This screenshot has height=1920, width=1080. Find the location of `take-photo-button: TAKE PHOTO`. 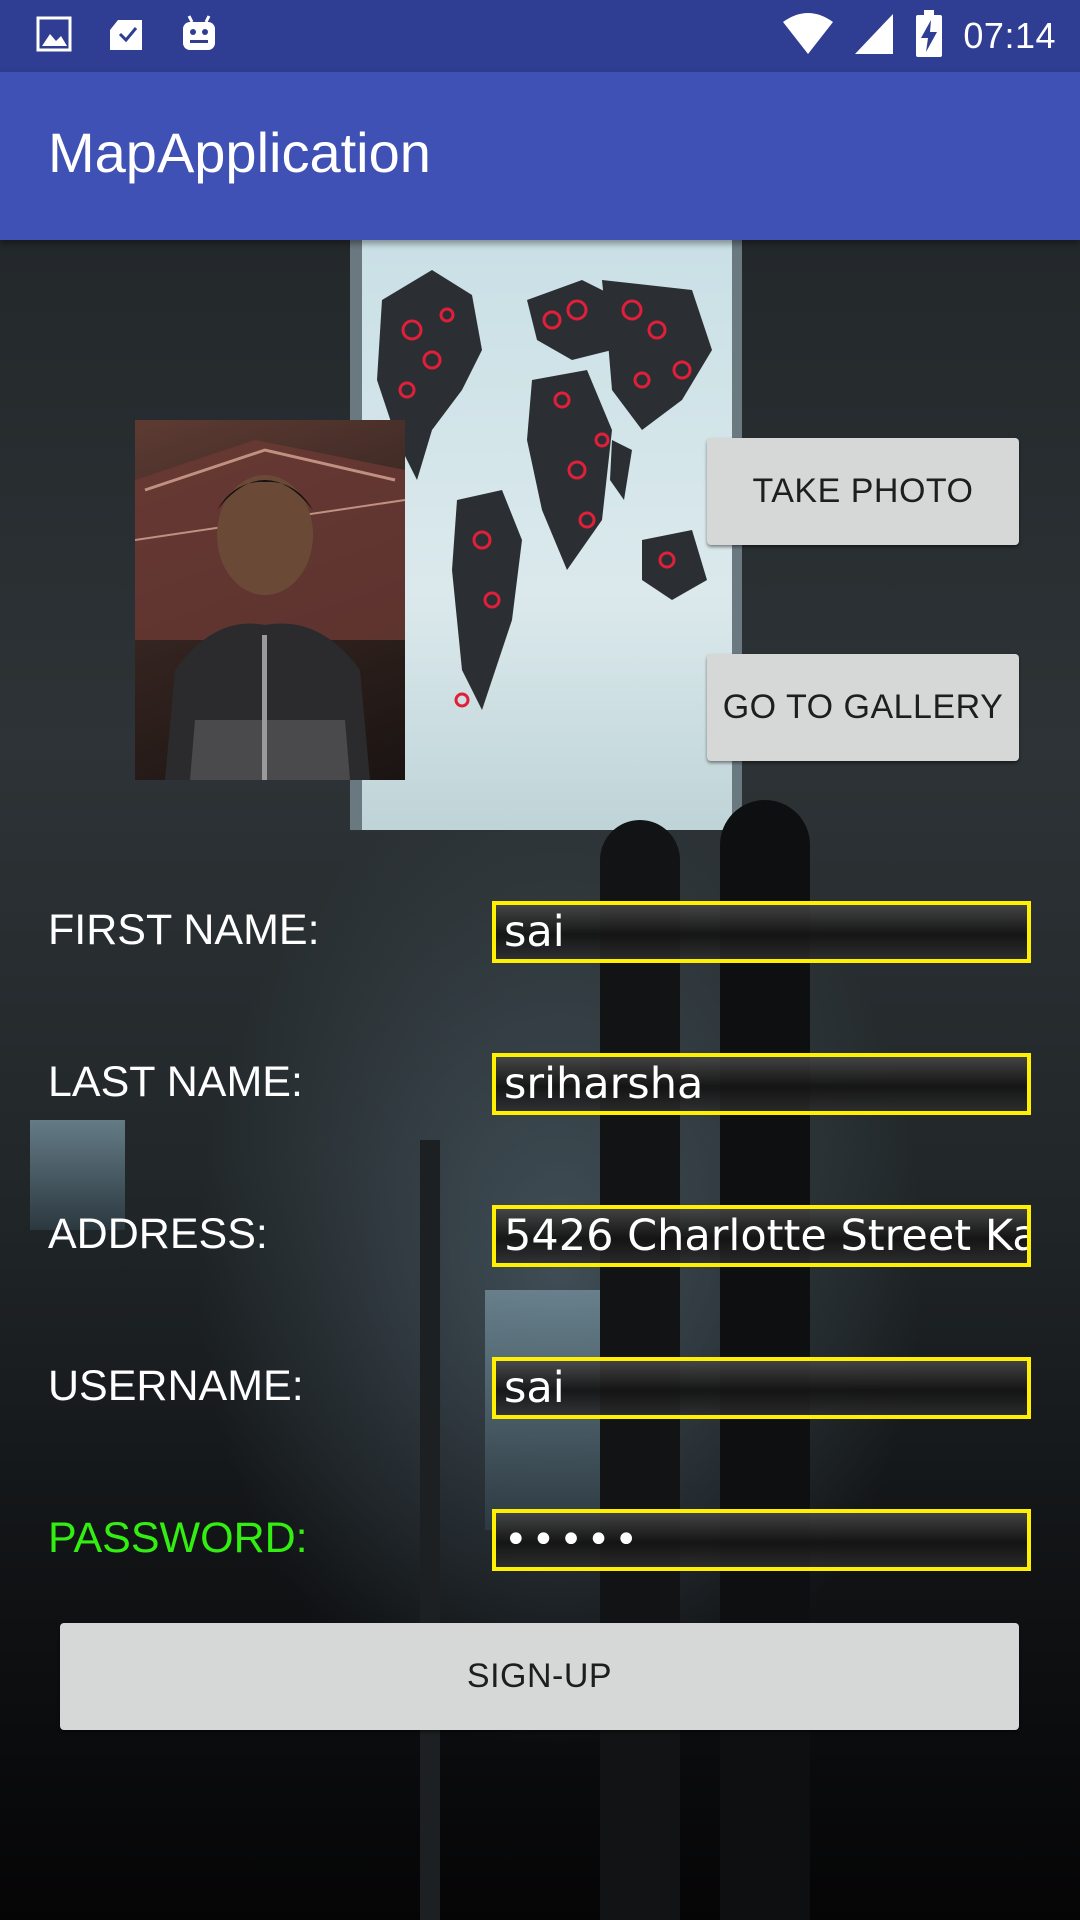

take-photo-button: TAKE PHOTO is located at coordinates (863, 491).